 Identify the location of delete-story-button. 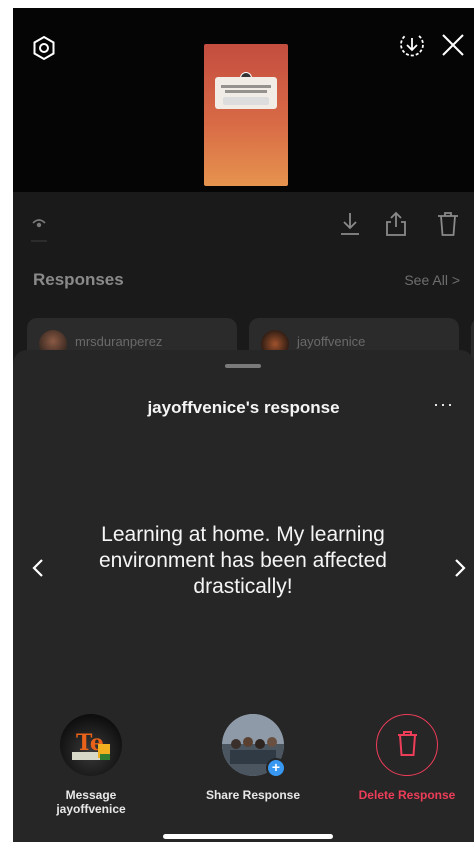
(448, 224).